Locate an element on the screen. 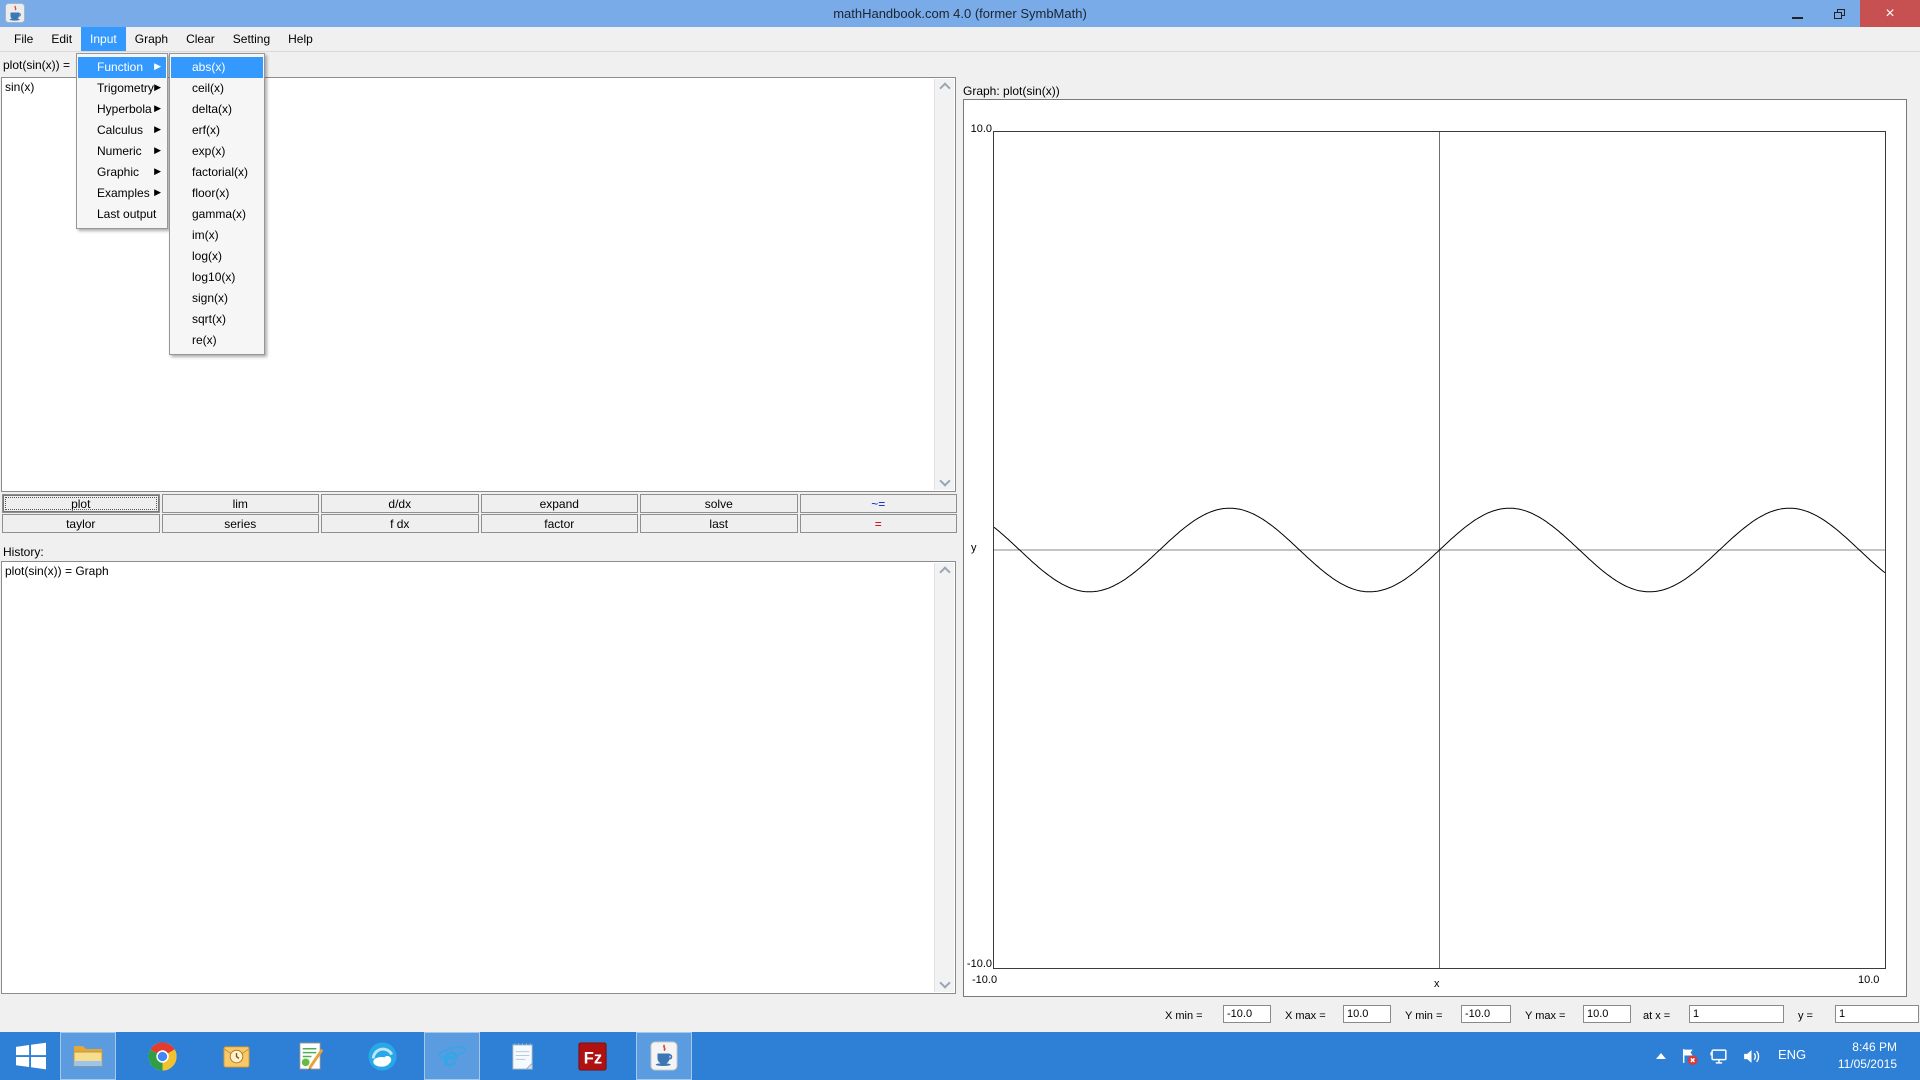  tray-show-hidden-icons is located at coordinates (1661, 1056).